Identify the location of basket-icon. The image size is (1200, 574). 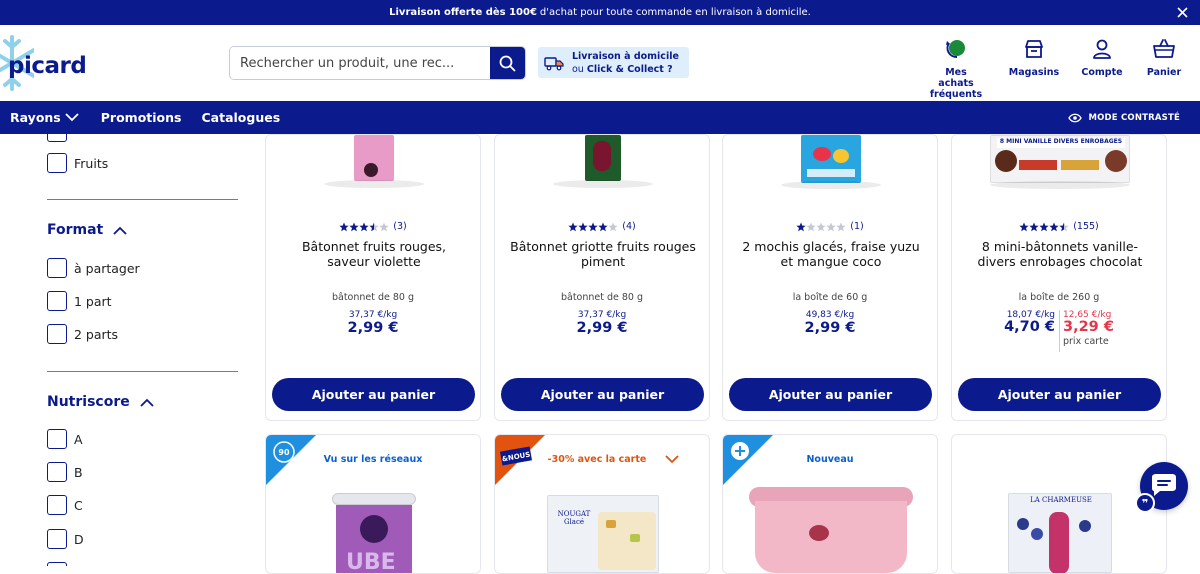
(1164, 48).